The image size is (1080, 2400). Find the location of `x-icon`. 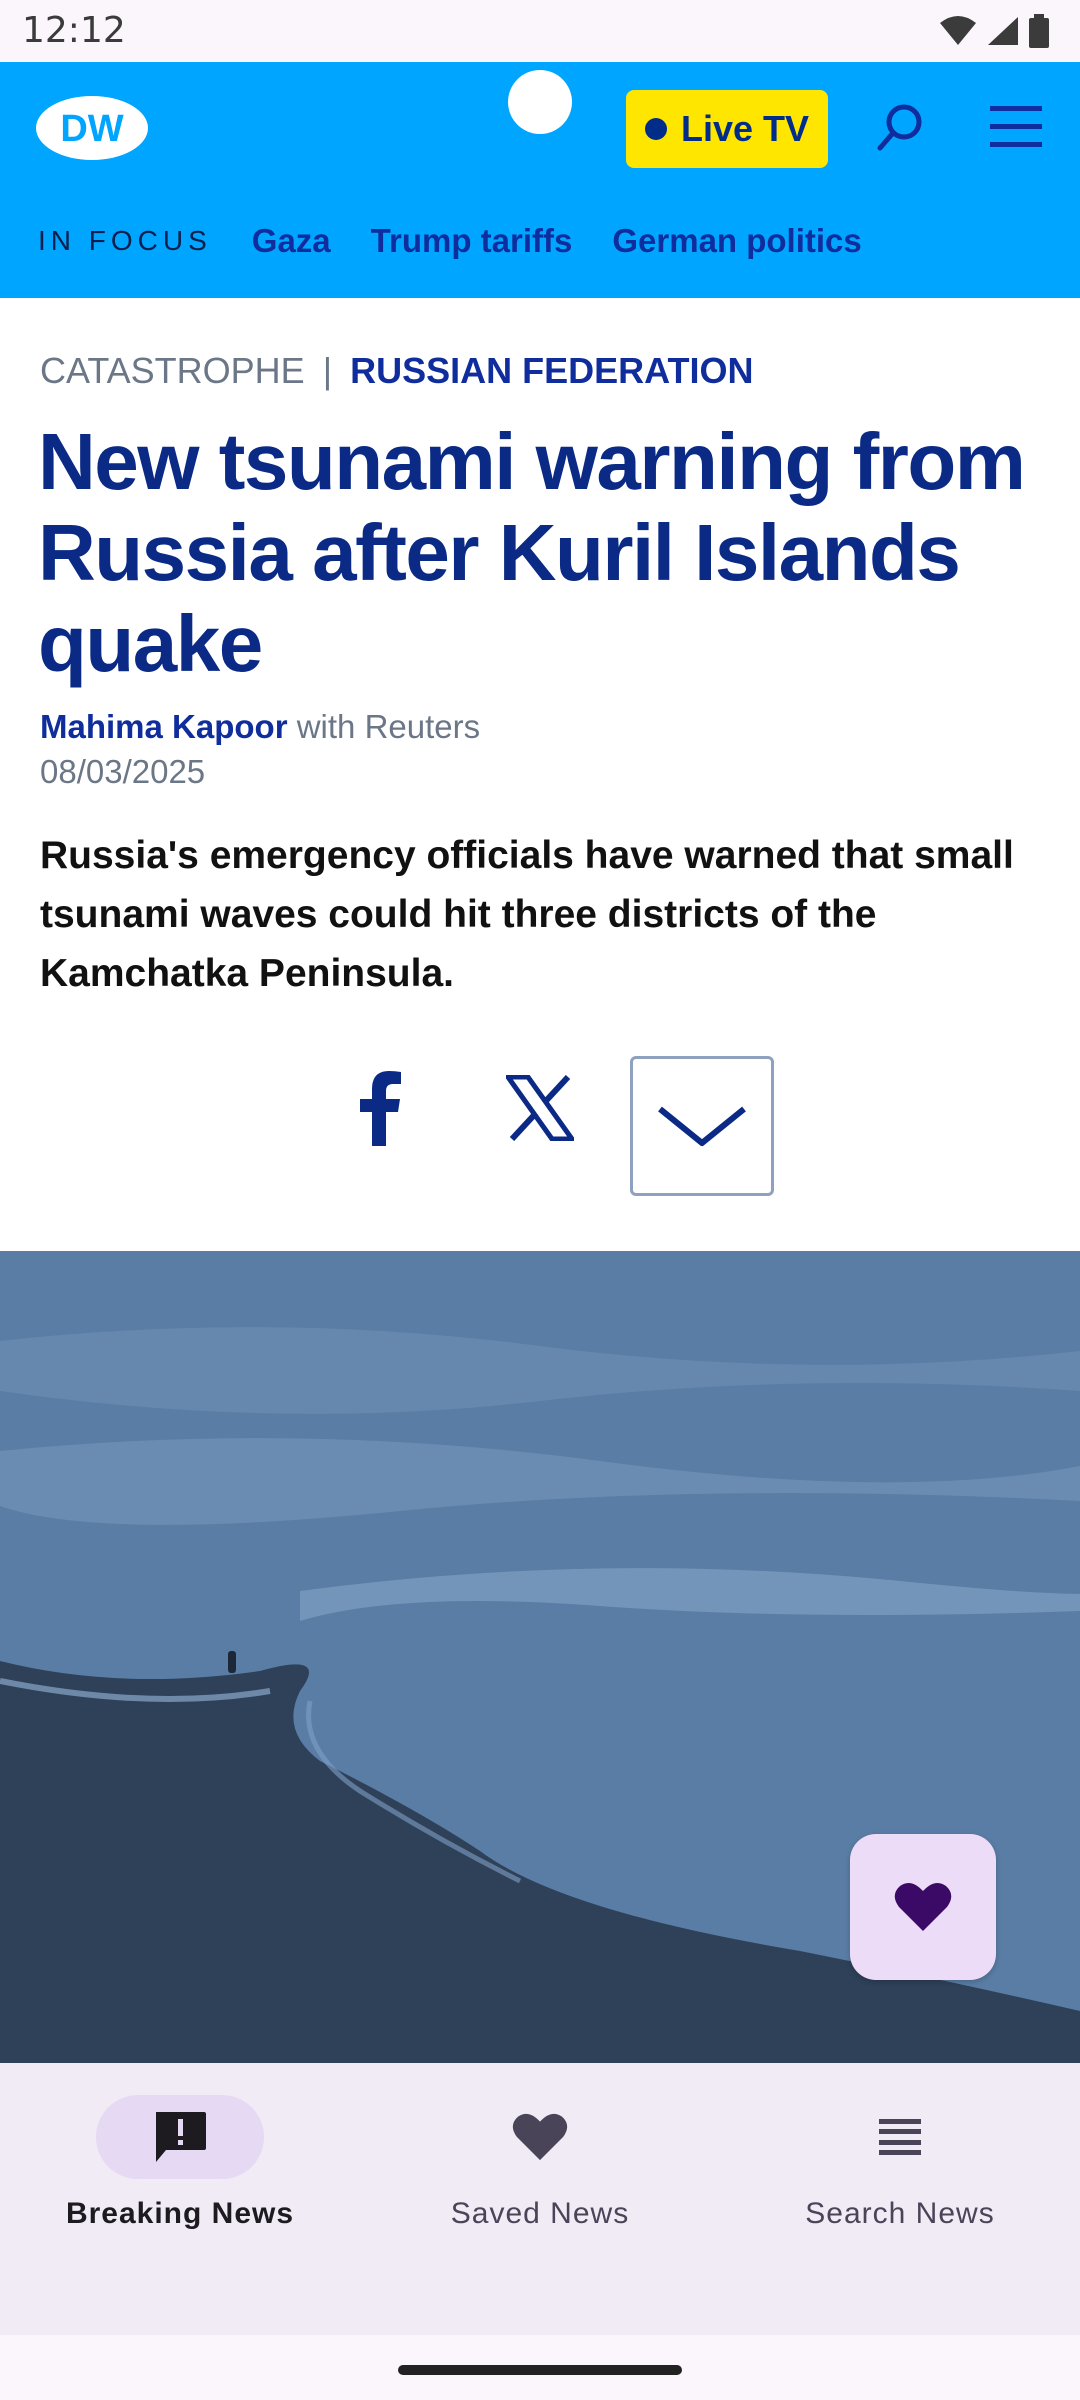

x-icon is located at coordinates (540, 1108).